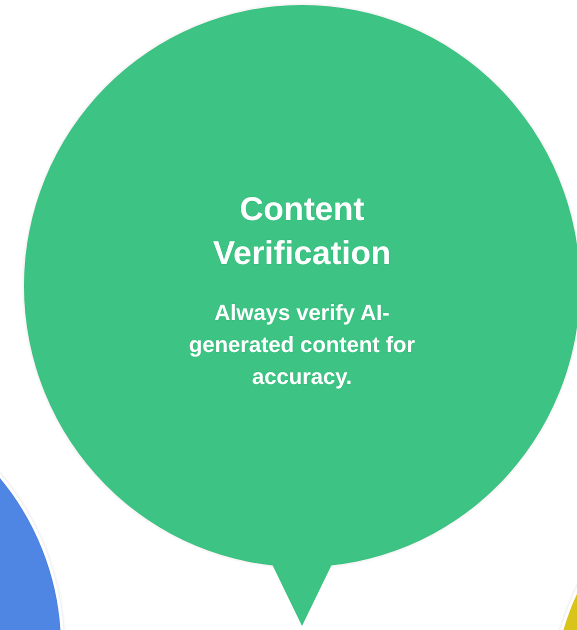  Describe the element at coordinates (302, 345) in the screenshot. I see `bubble-text: Always verify AI-generated content for accuracy.` at that location.